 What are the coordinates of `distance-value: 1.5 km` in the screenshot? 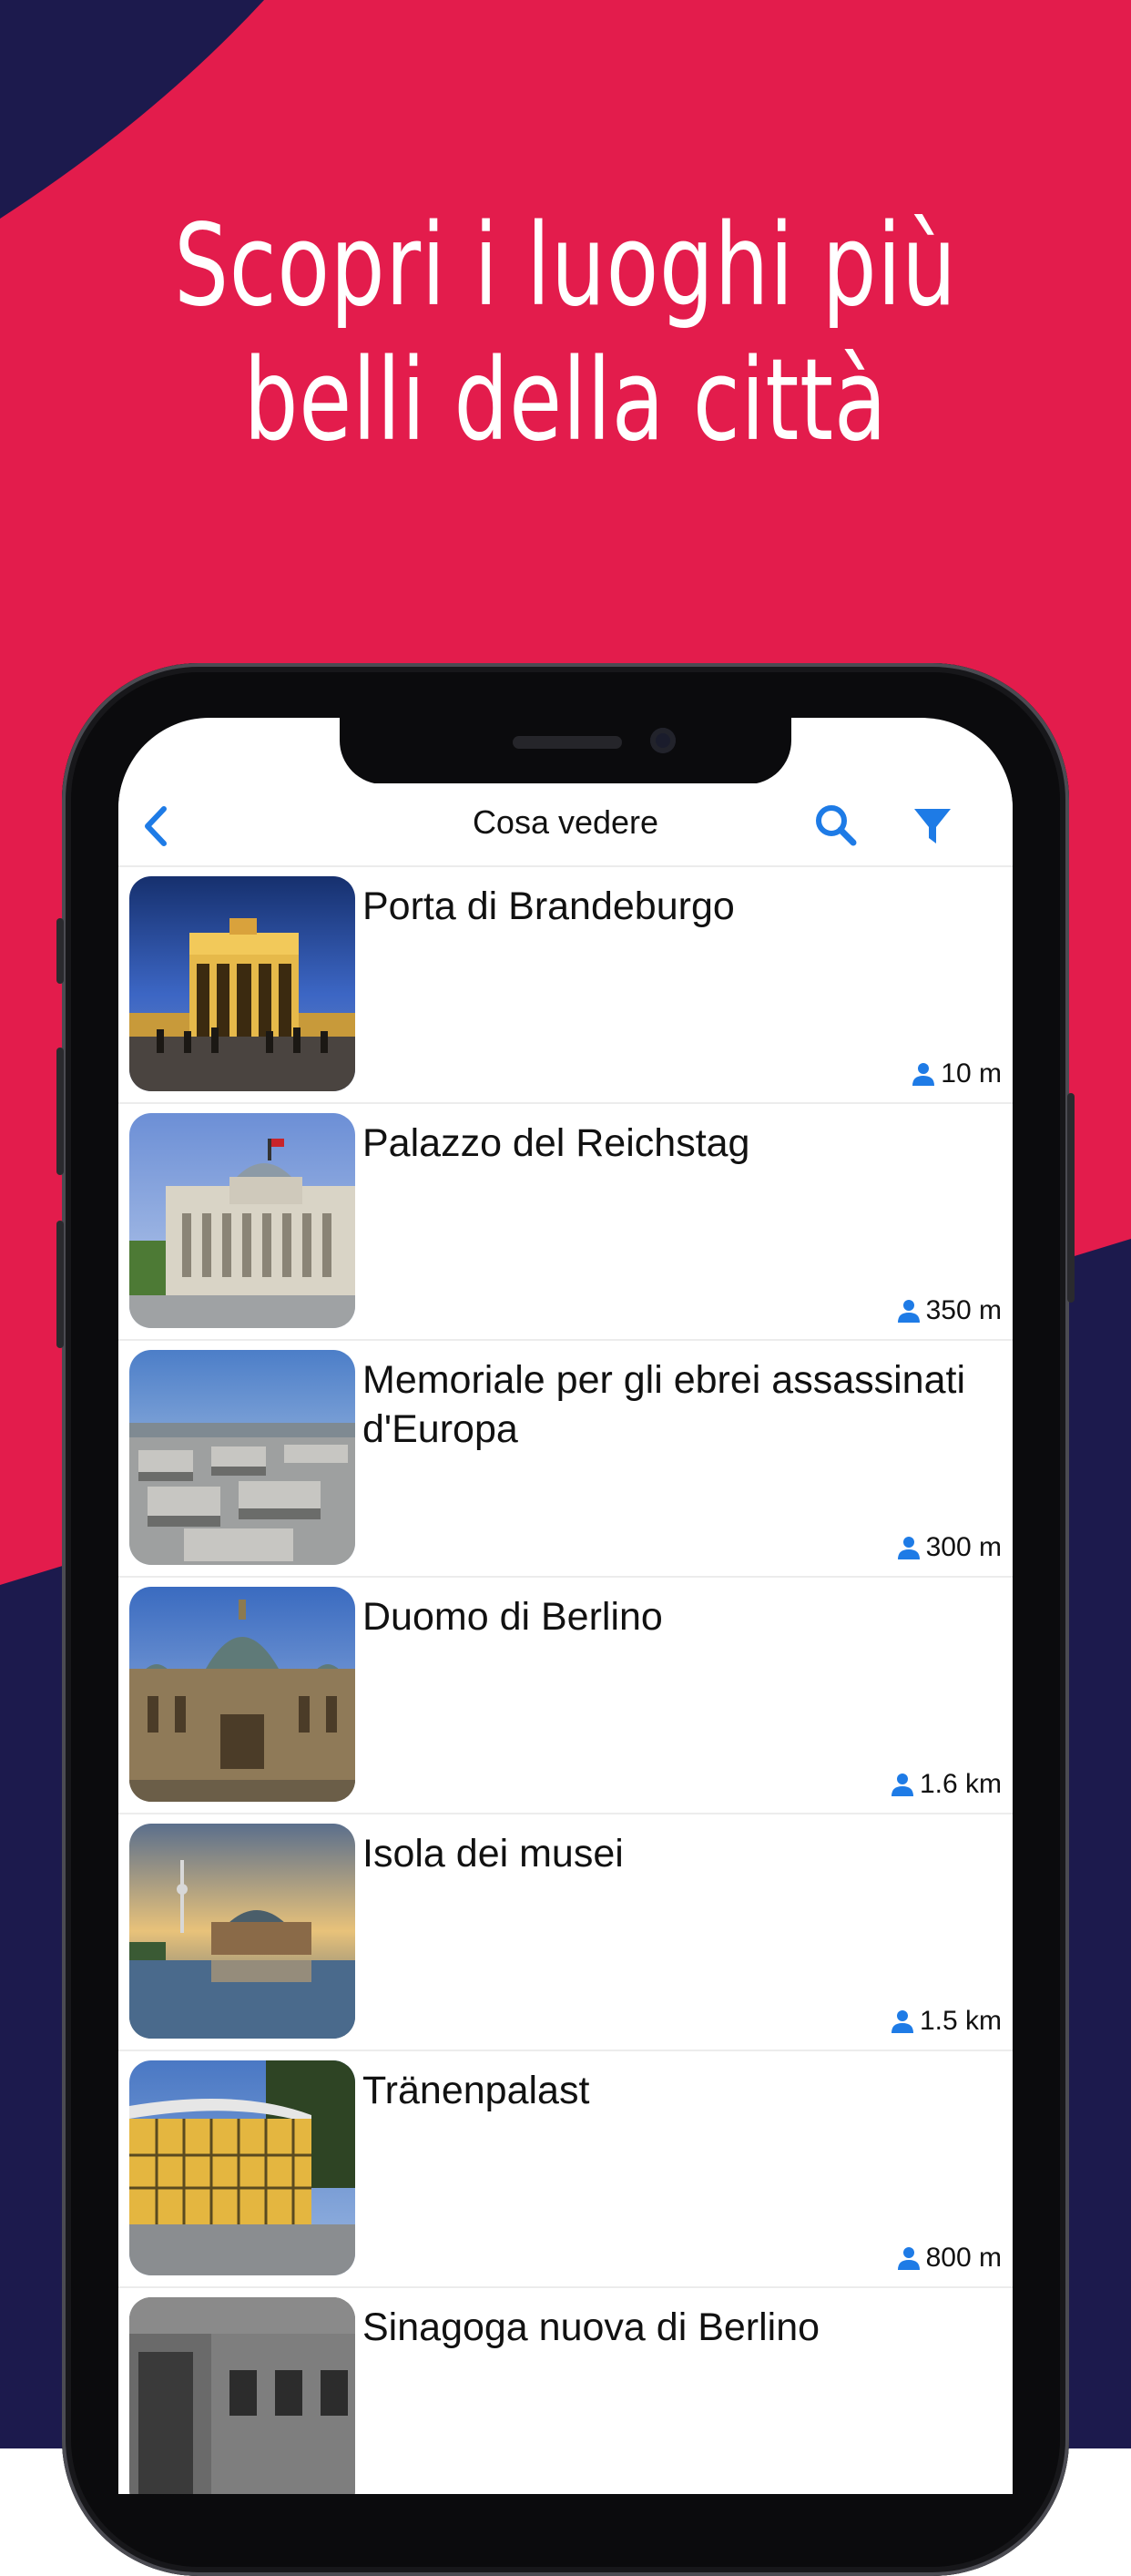 It's located at (961, 2021).